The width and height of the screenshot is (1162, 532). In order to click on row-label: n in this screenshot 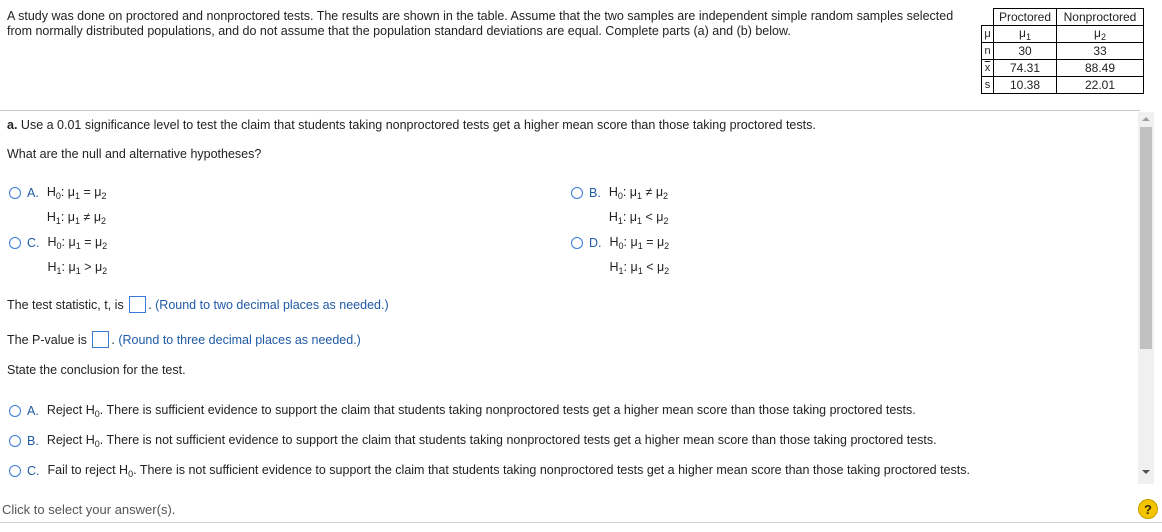, I will do `click(987, 51)`.